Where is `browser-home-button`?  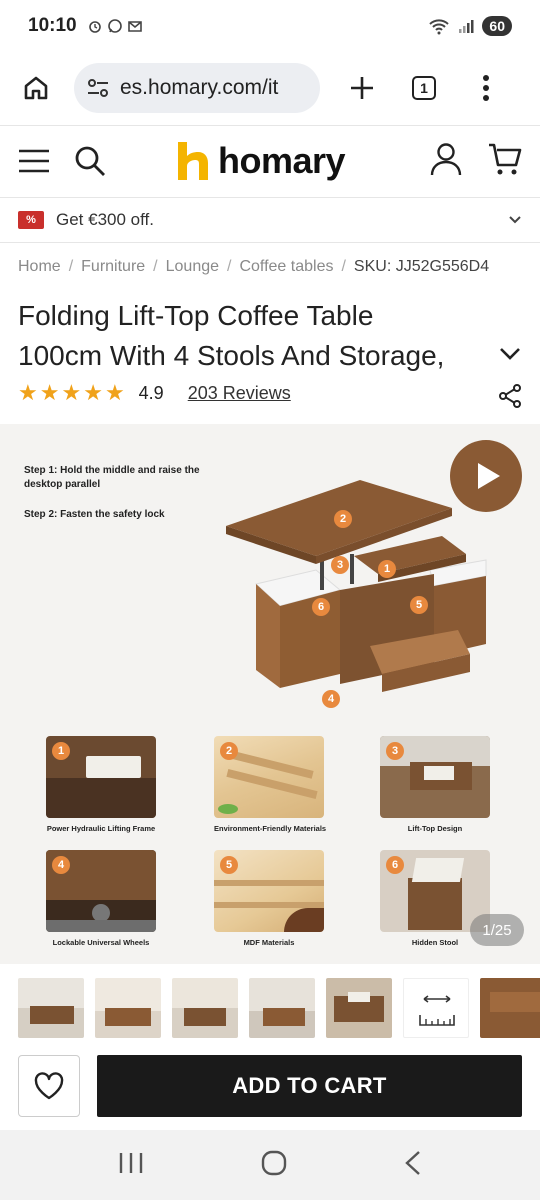
browser-home-button is located at coordinates (36, 88).